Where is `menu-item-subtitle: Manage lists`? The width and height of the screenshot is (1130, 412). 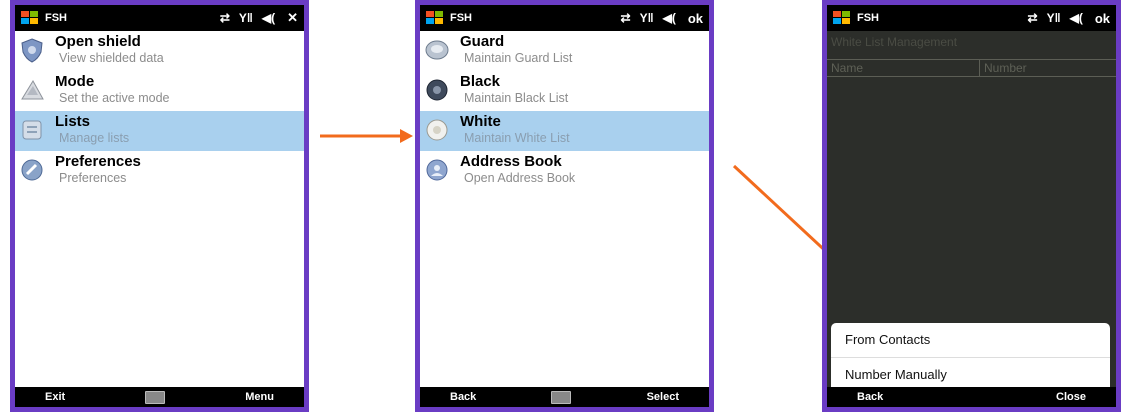 menu-item-subtitle: Manage lists is located at coordinates (94, 138).